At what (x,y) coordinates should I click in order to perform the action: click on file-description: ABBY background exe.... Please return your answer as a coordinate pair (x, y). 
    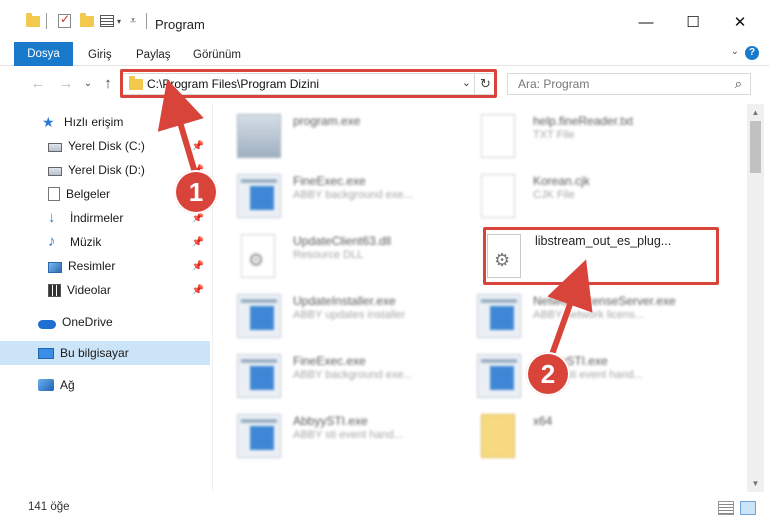
    Looking at the image, I should click on (353, 195).